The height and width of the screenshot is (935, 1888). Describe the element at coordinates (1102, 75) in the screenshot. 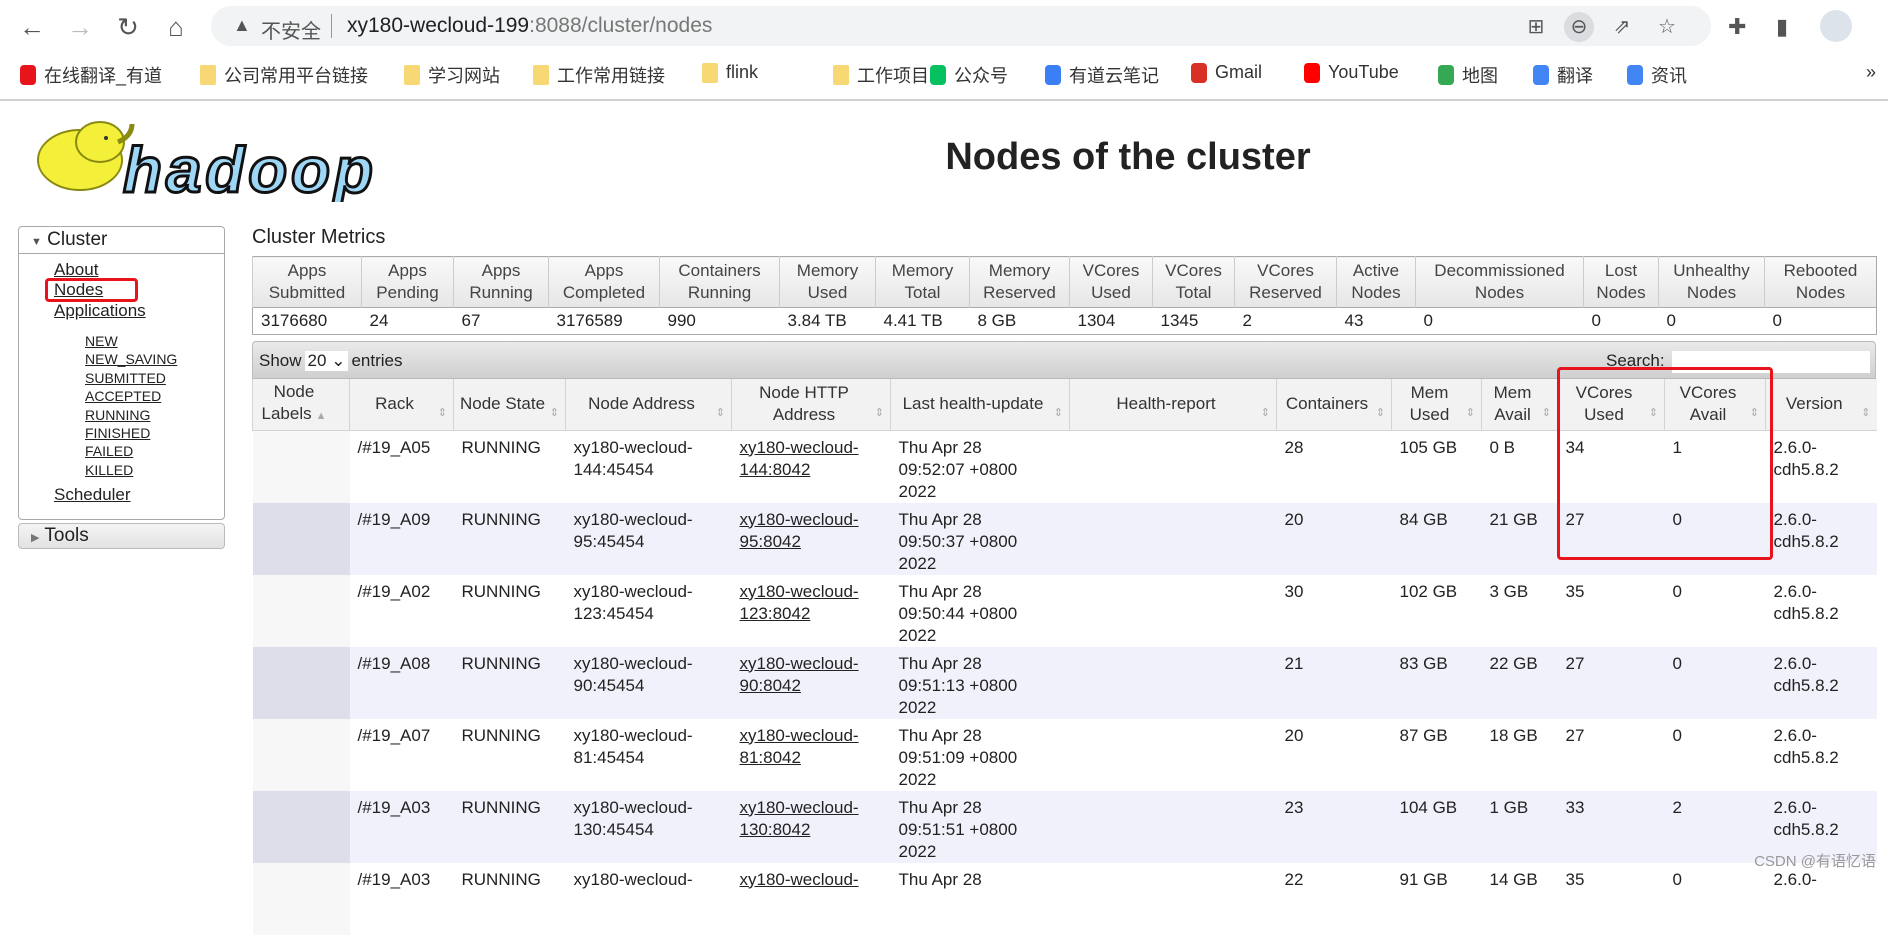

I see `bookmark-item: 有道云笔记` at that location.